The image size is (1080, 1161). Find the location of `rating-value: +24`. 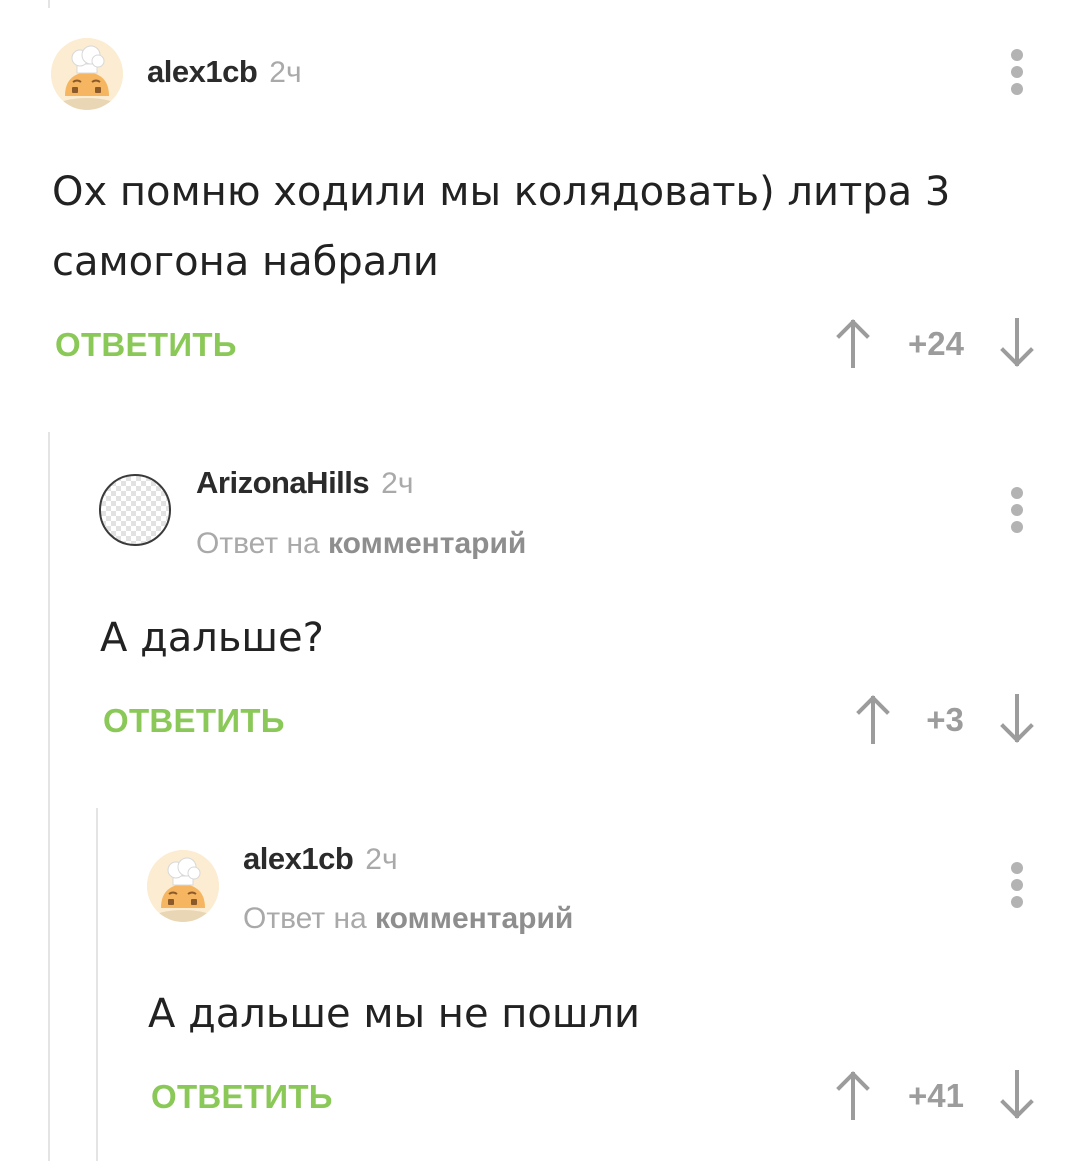

rating-value: +24 is located at coordinates (936, 343).